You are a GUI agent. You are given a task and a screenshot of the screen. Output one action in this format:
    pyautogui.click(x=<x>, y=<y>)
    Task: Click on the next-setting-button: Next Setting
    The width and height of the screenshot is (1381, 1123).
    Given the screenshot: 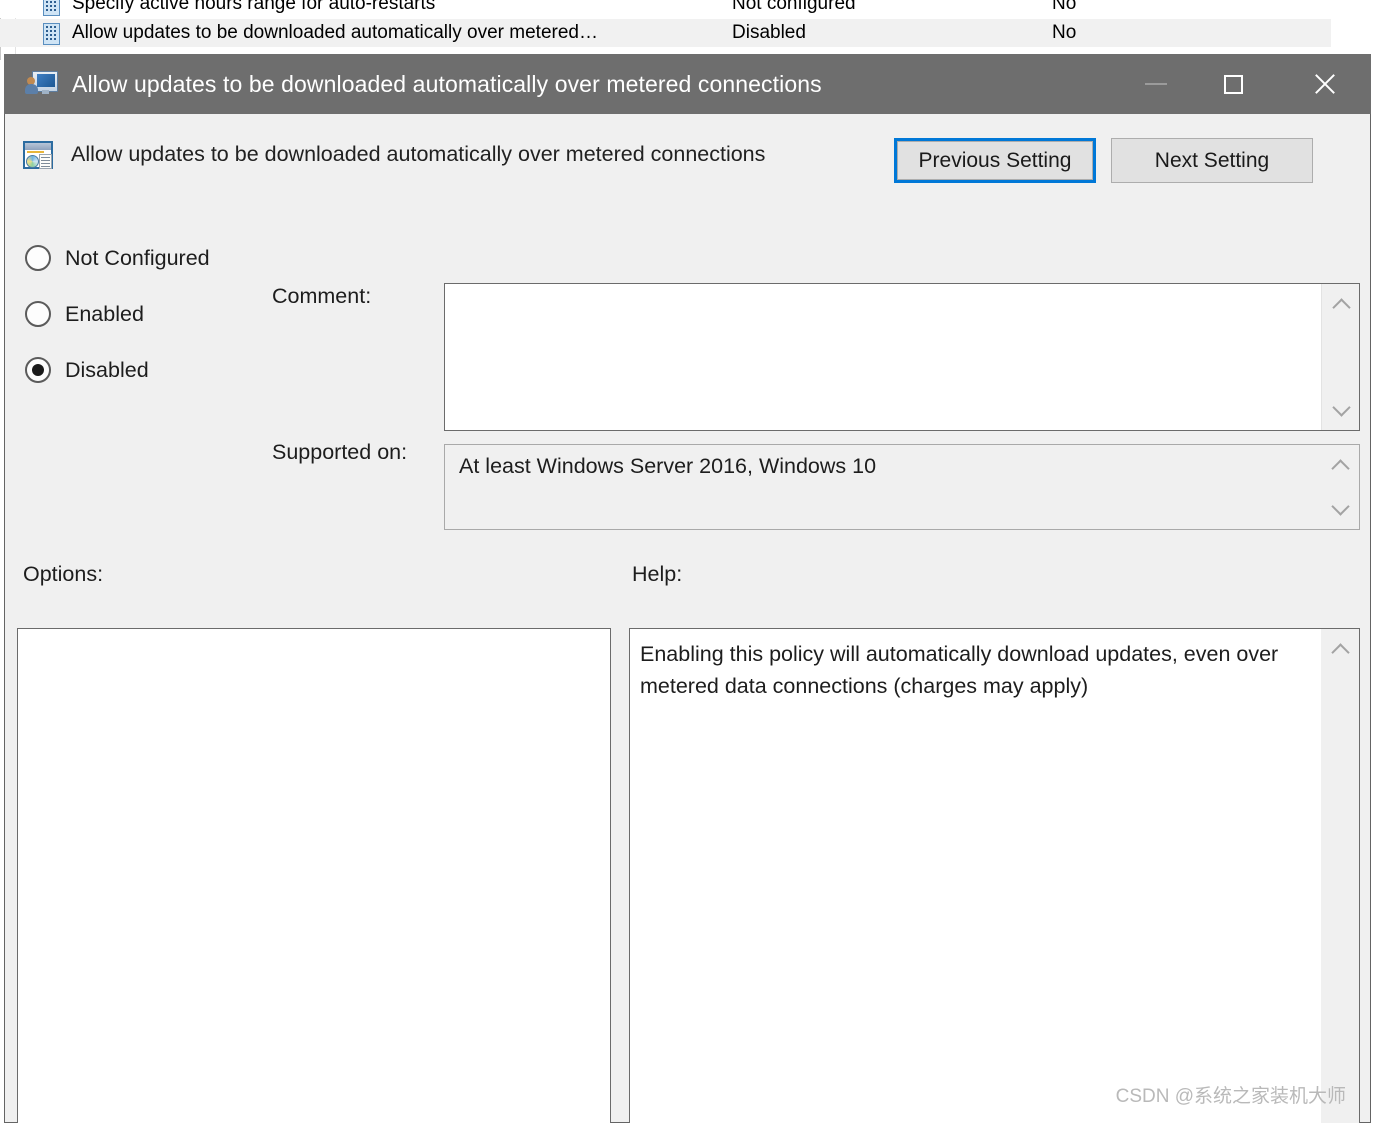 What is the action you would take?
    pyautogui.click(x=1212, y=160)
    